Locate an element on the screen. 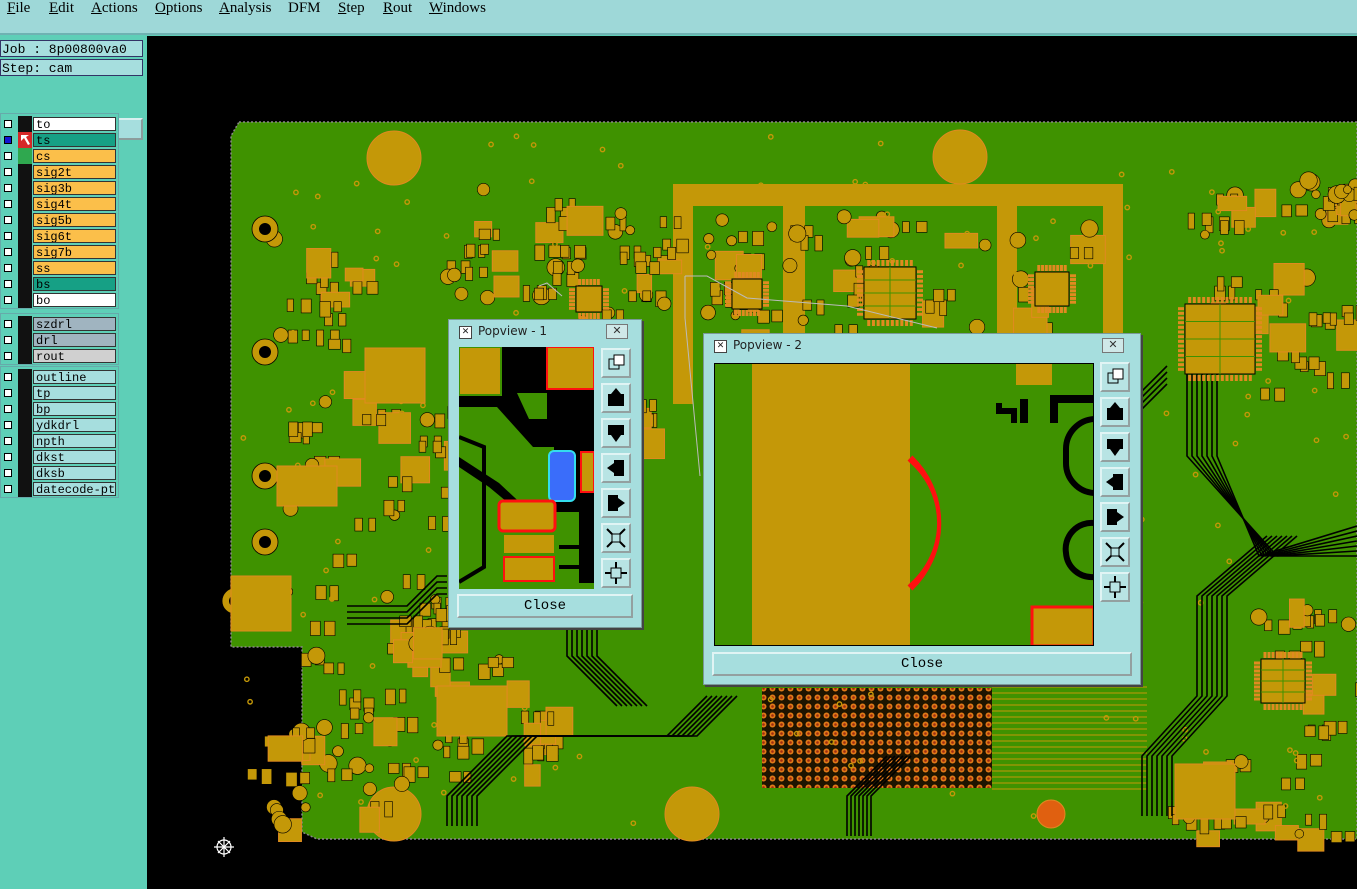 This screenshot has height=889, width=1357. layer-row-outline: outline is located at coordinates (59, 377).